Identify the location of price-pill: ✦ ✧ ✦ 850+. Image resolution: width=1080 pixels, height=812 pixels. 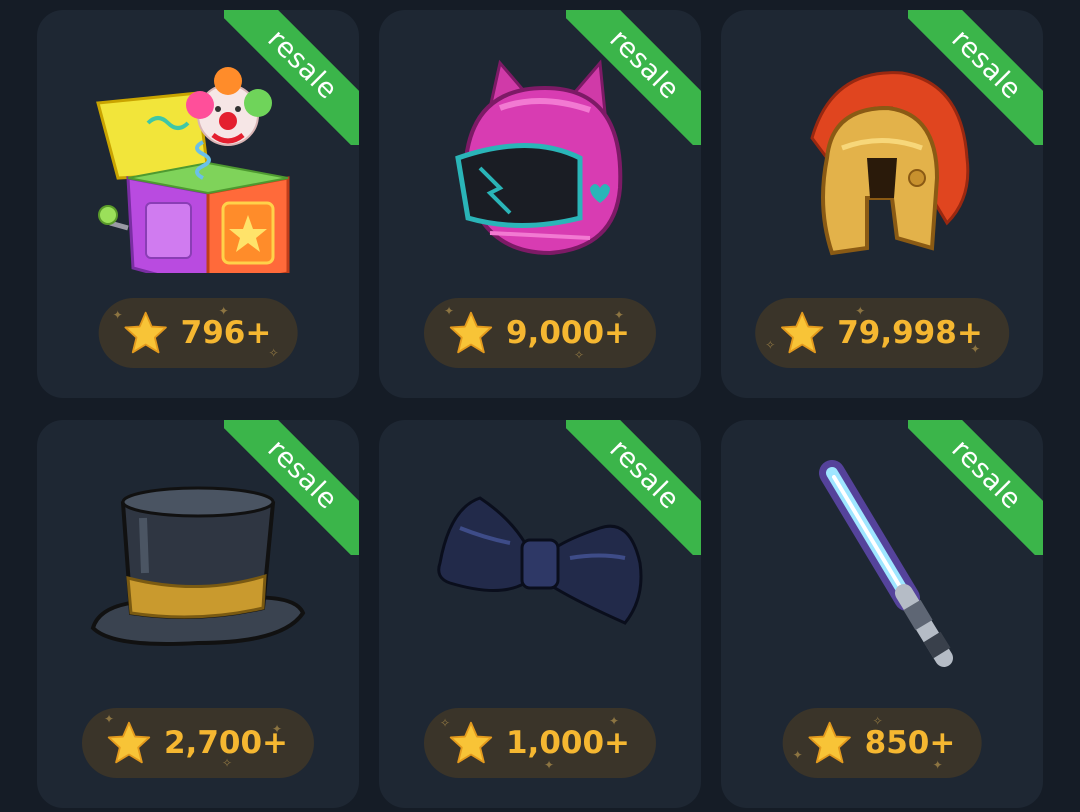
(882, 743).